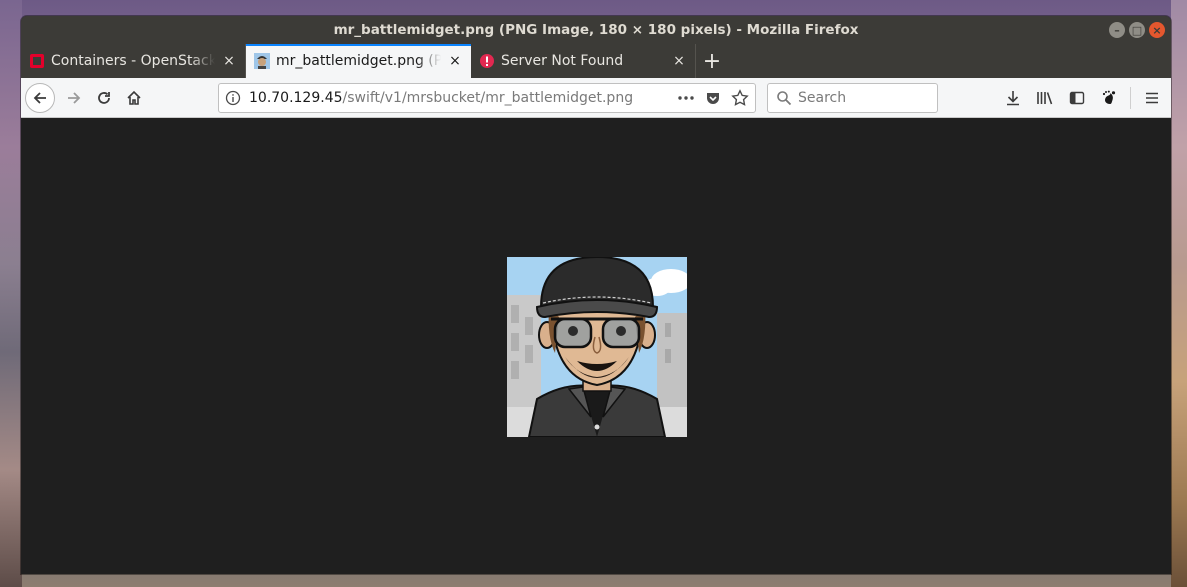 This screenshot has width=1187, height=587. I want to click on reload-icon, so click(104, 97).